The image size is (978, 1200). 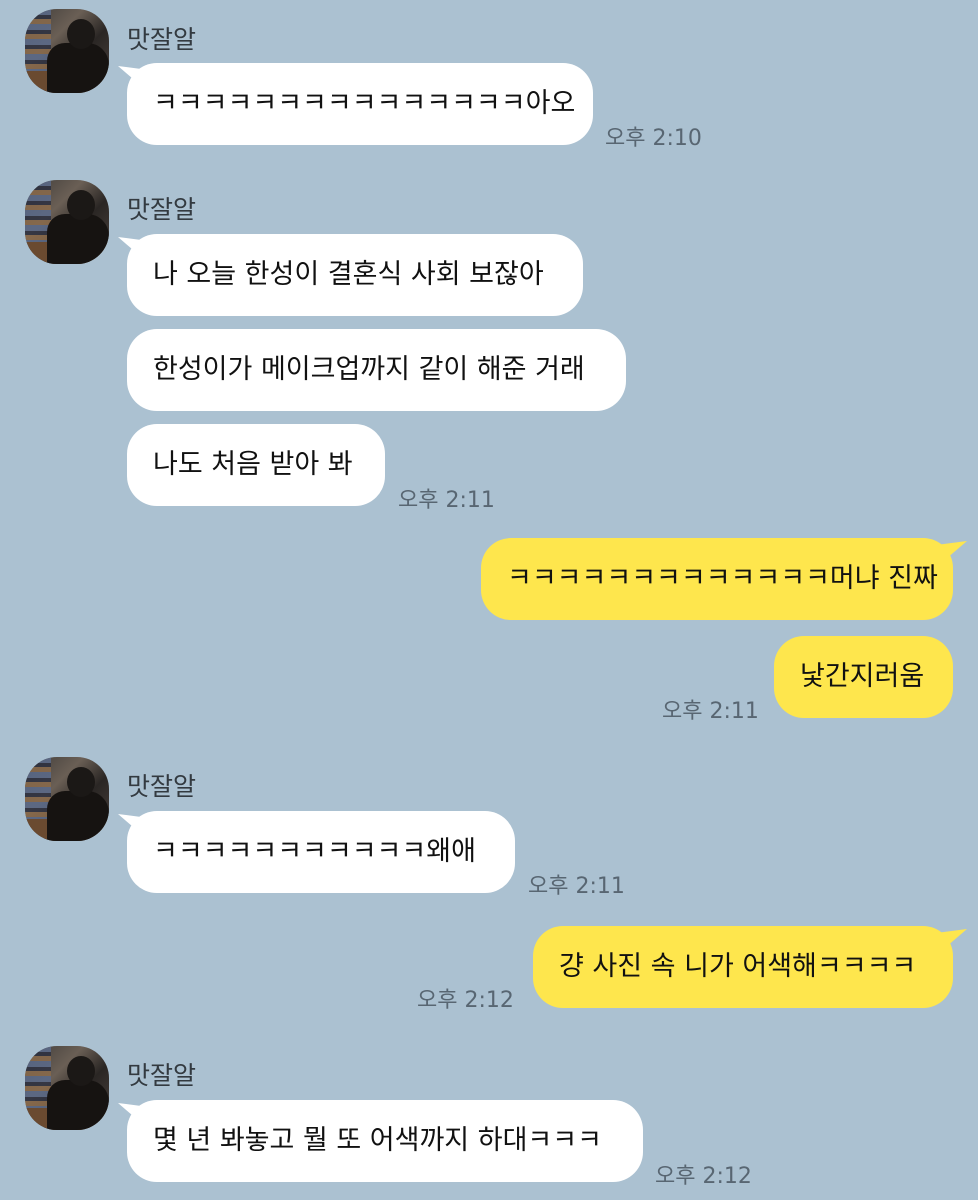 What do you see at coordinates (863, 677) in the screenshot?
I see `message-bubble-outgoing: 낯간지러움` at bounding box center [863, 677].